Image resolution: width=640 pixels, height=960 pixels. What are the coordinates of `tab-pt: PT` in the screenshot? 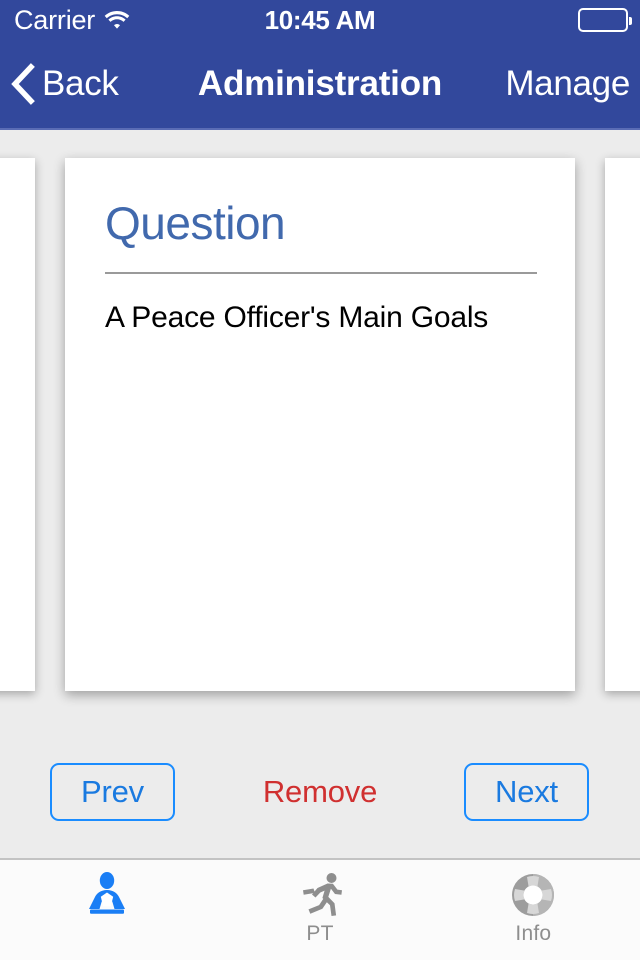 It's located at (319, 910).